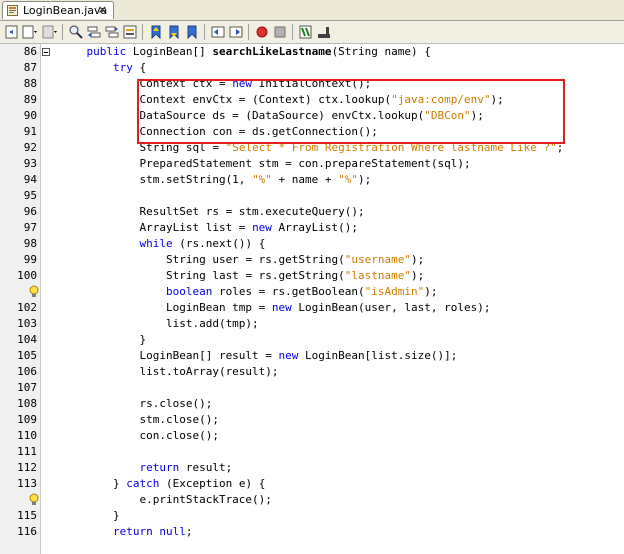 Image resolution: width=624 pixels, height=554 pixels. Describe the element at coordinates (236, 32) in the screenshot. I see `shift-right-icon` at that location.